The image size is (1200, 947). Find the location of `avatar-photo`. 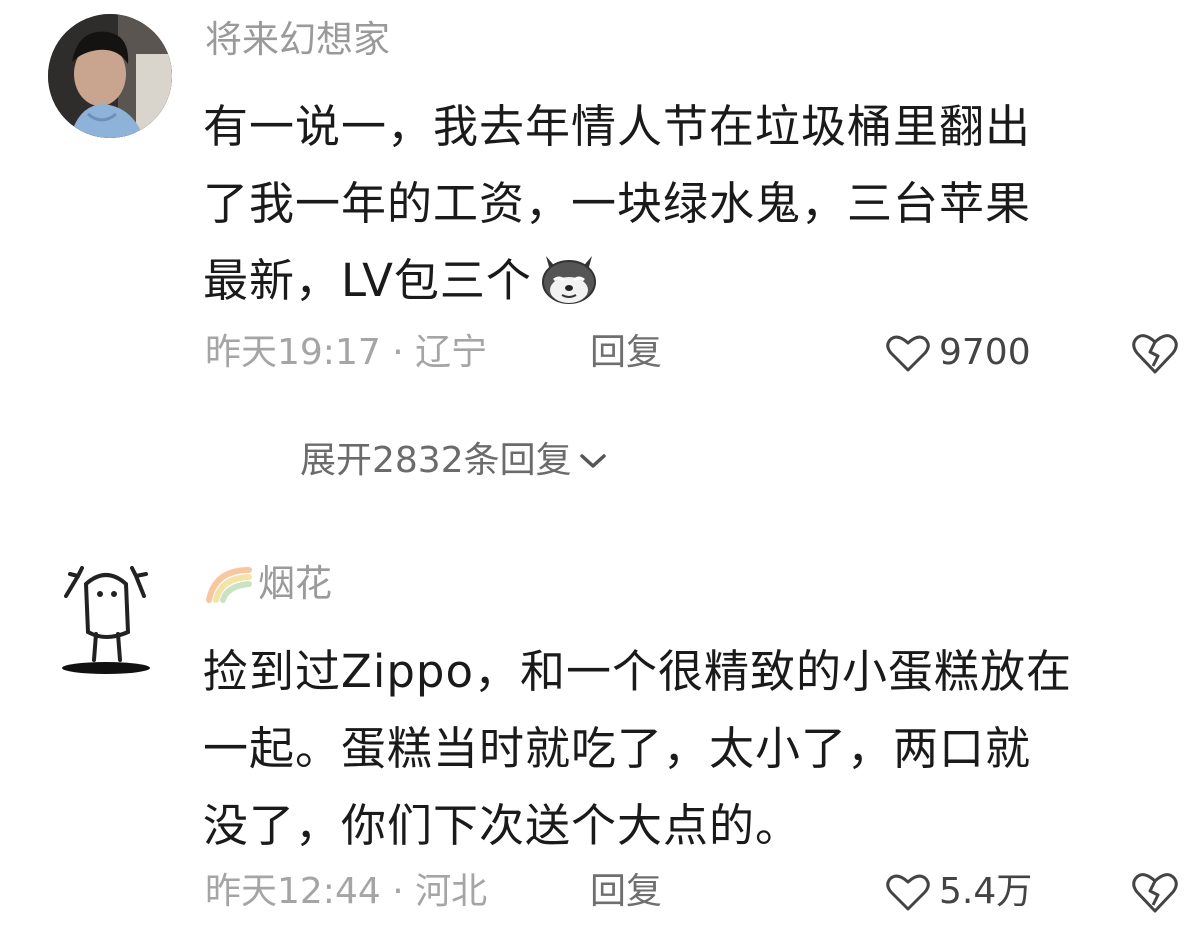

avatar-photo is located at coordinates (110, 76).